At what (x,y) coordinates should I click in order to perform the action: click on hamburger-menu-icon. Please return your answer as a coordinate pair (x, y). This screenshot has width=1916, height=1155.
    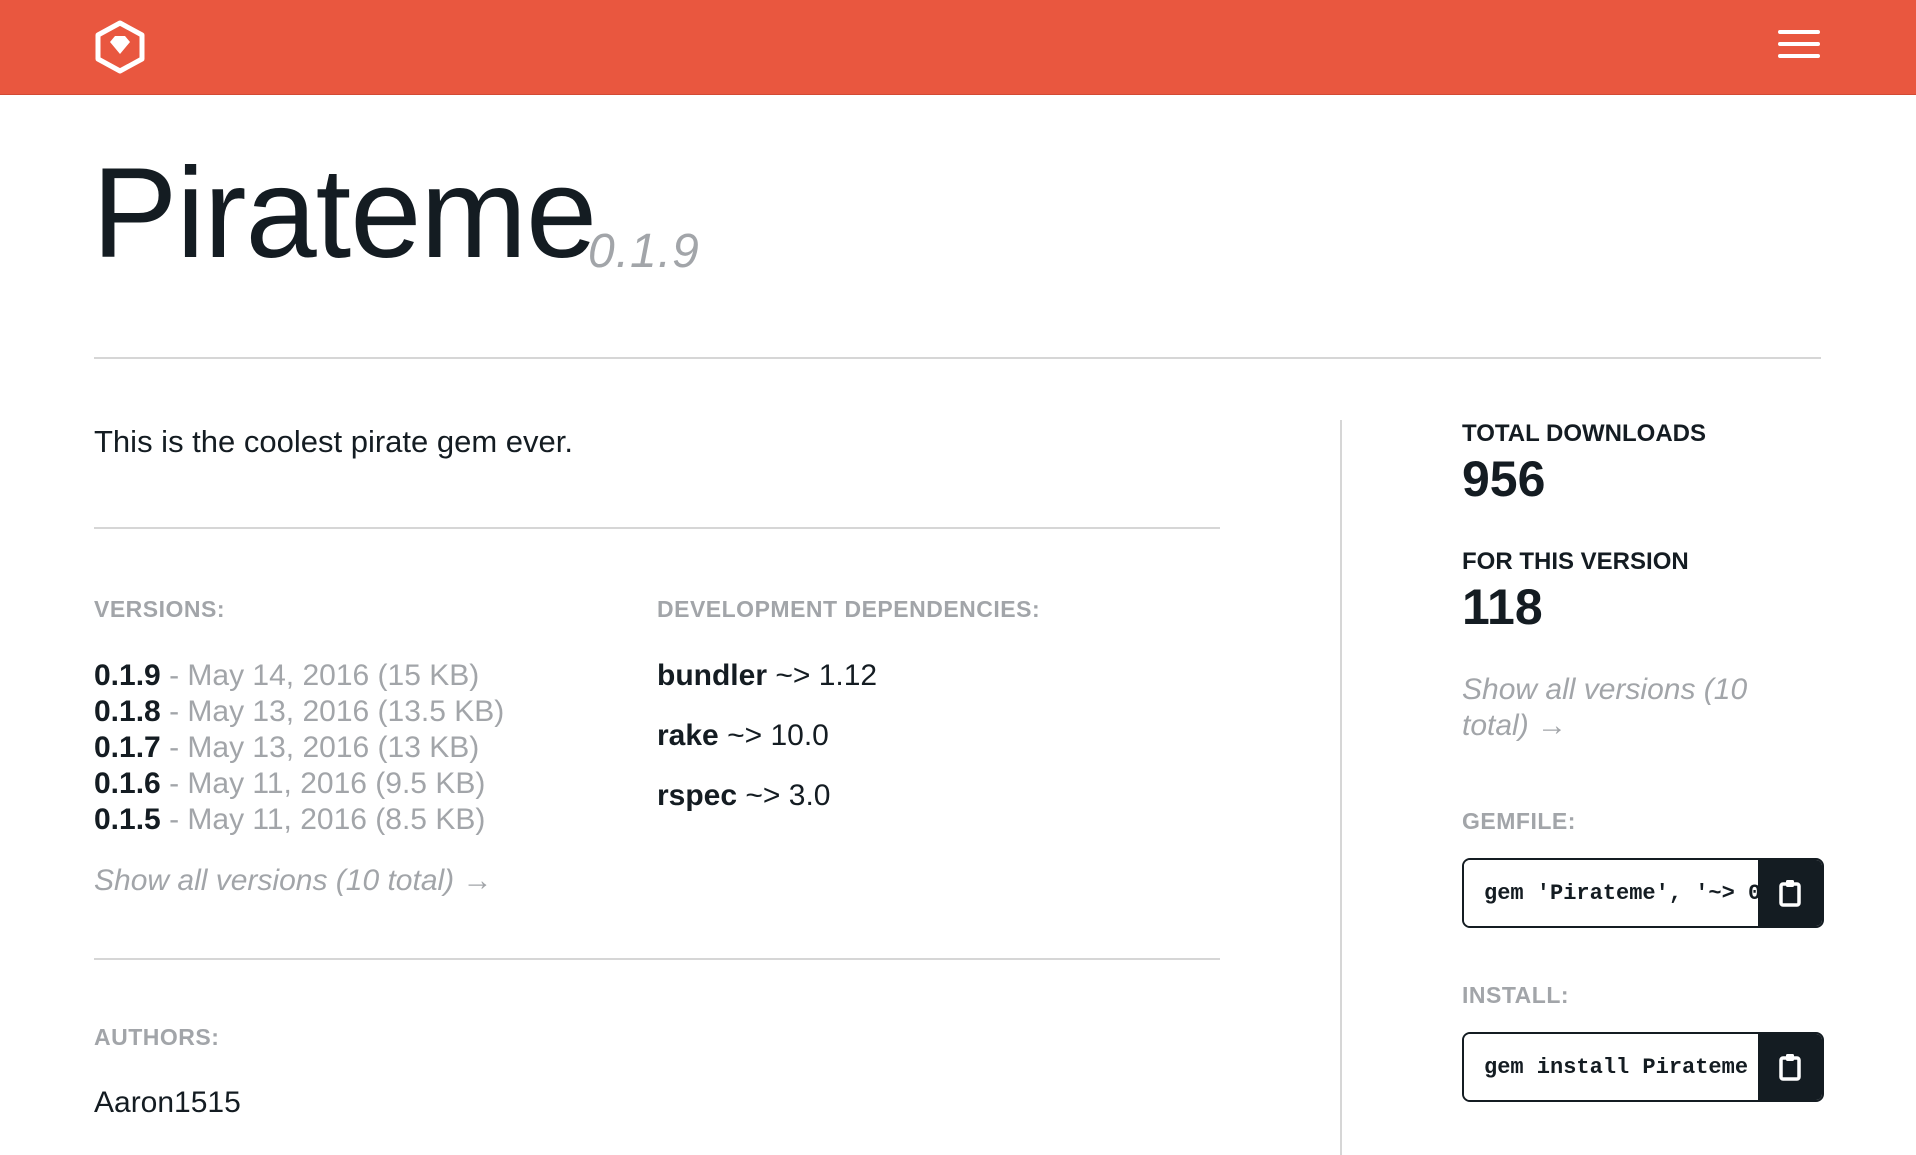
    Looking at the image, I should click on (1799, 46).